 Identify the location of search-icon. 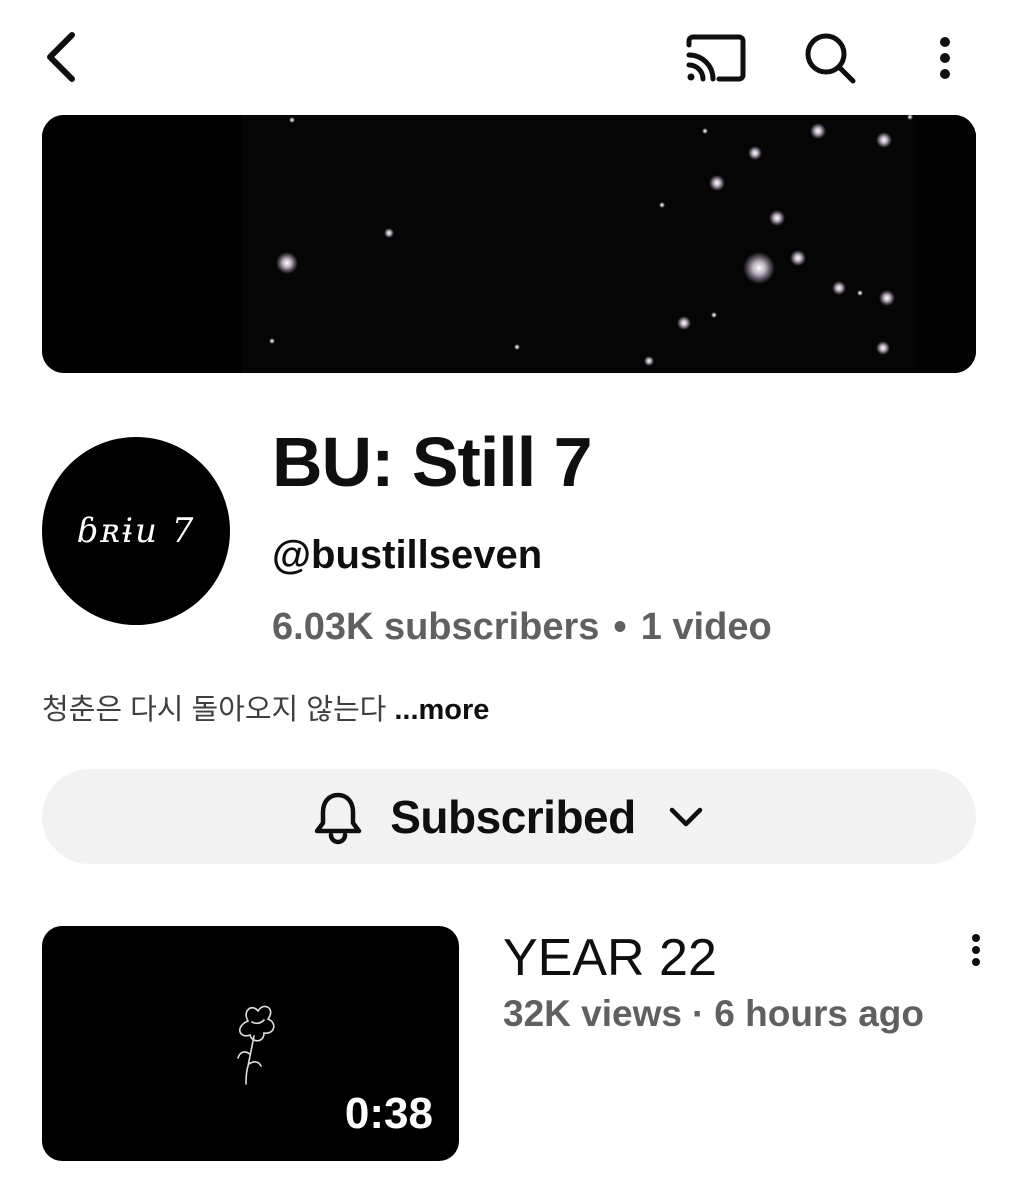
(830, 58).